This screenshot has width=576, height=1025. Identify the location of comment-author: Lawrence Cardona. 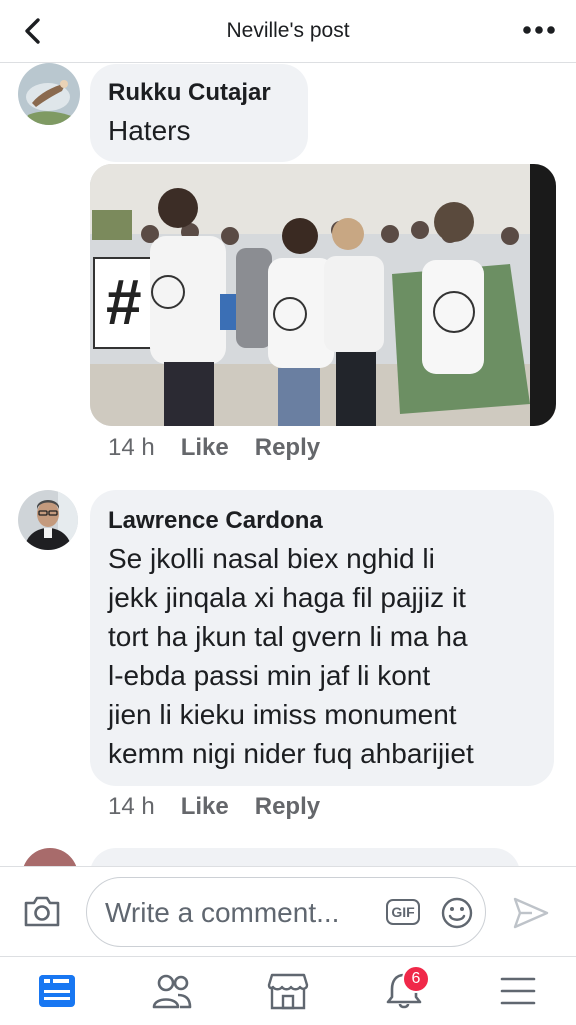
(215, 521).